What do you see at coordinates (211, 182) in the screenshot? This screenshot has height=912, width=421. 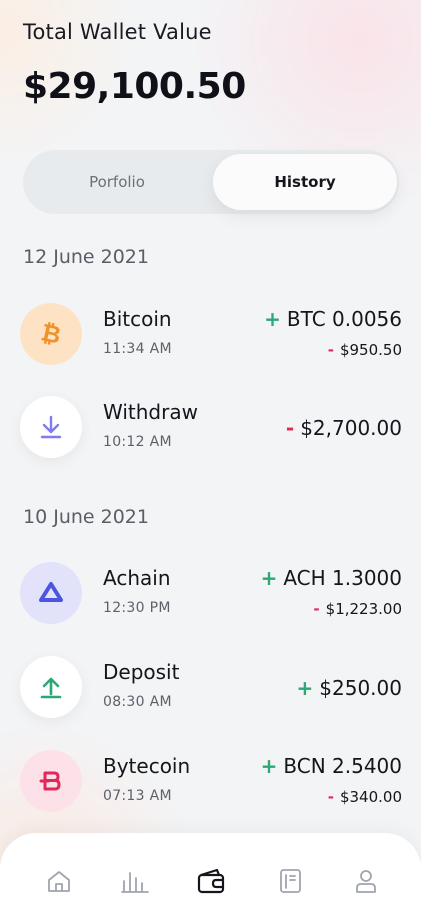 I see `view-switcher: Porfolio History` at bounding box center [211, 182].